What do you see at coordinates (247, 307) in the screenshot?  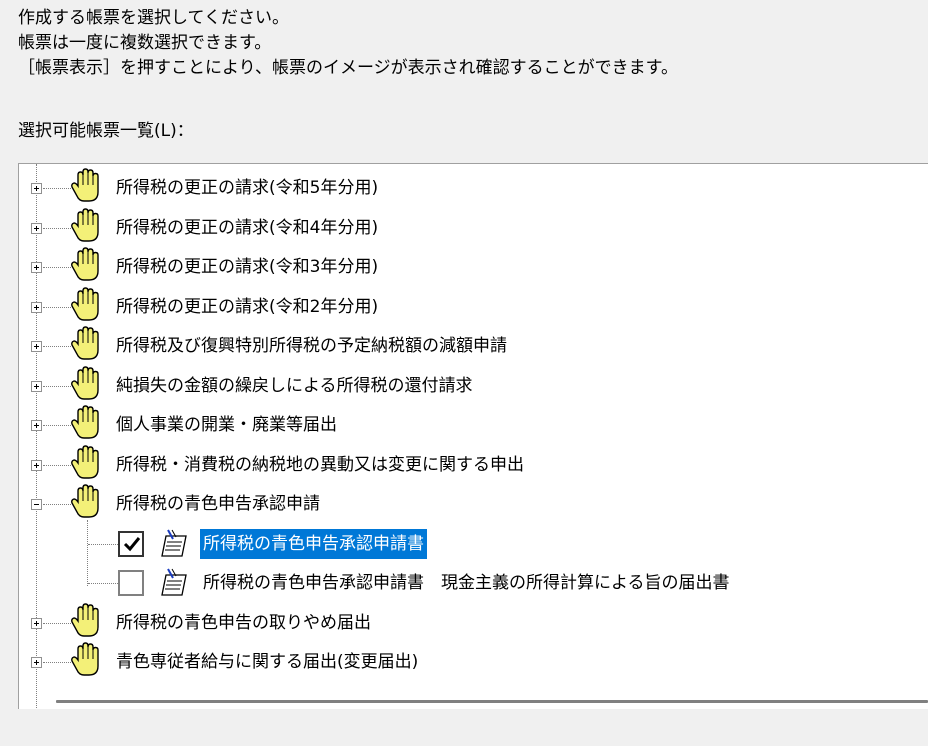 I see `tree-node-label: 所得税の更正の請求(令和2年分用)` at bounding box center [247, 307].